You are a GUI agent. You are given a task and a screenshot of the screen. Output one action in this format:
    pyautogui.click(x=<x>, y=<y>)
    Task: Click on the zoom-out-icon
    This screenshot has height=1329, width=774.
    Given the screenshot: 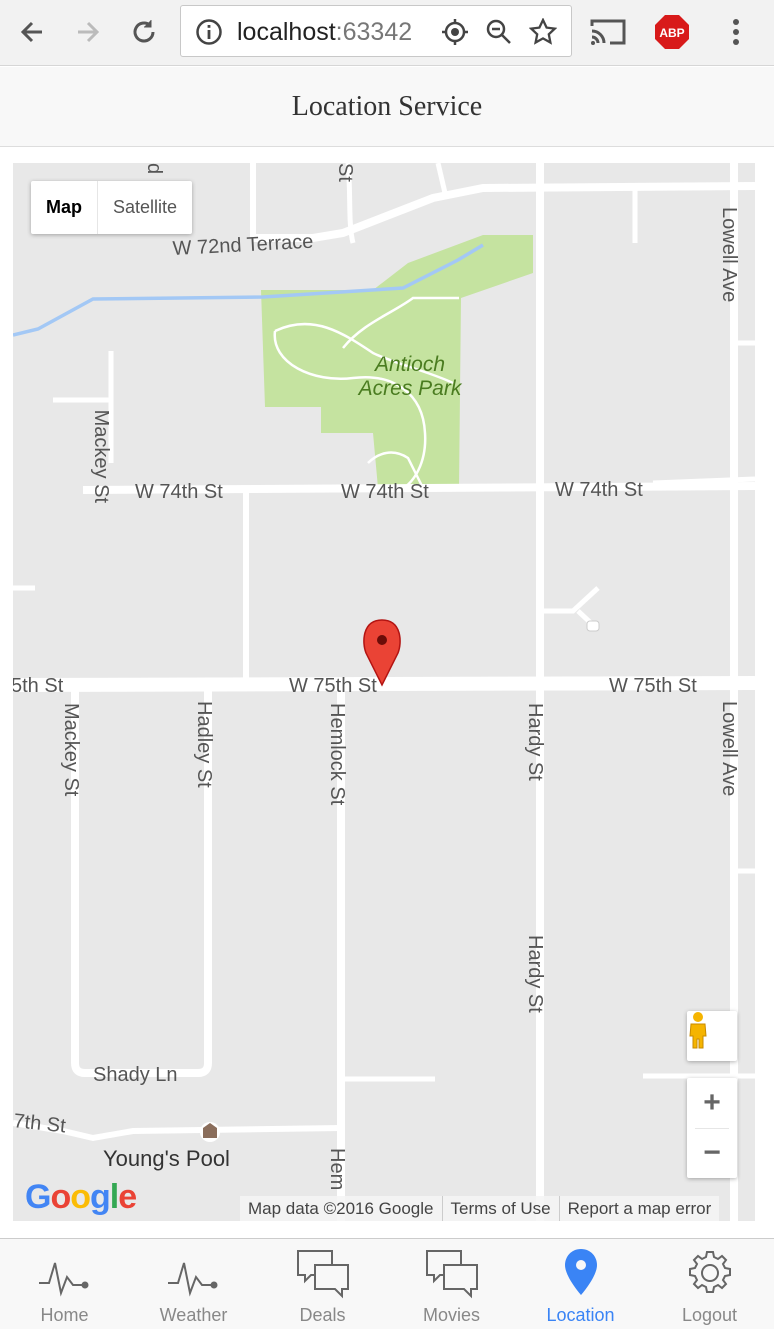 What is the action you would take?
    pyautogui.click(x=499, y=34)
    